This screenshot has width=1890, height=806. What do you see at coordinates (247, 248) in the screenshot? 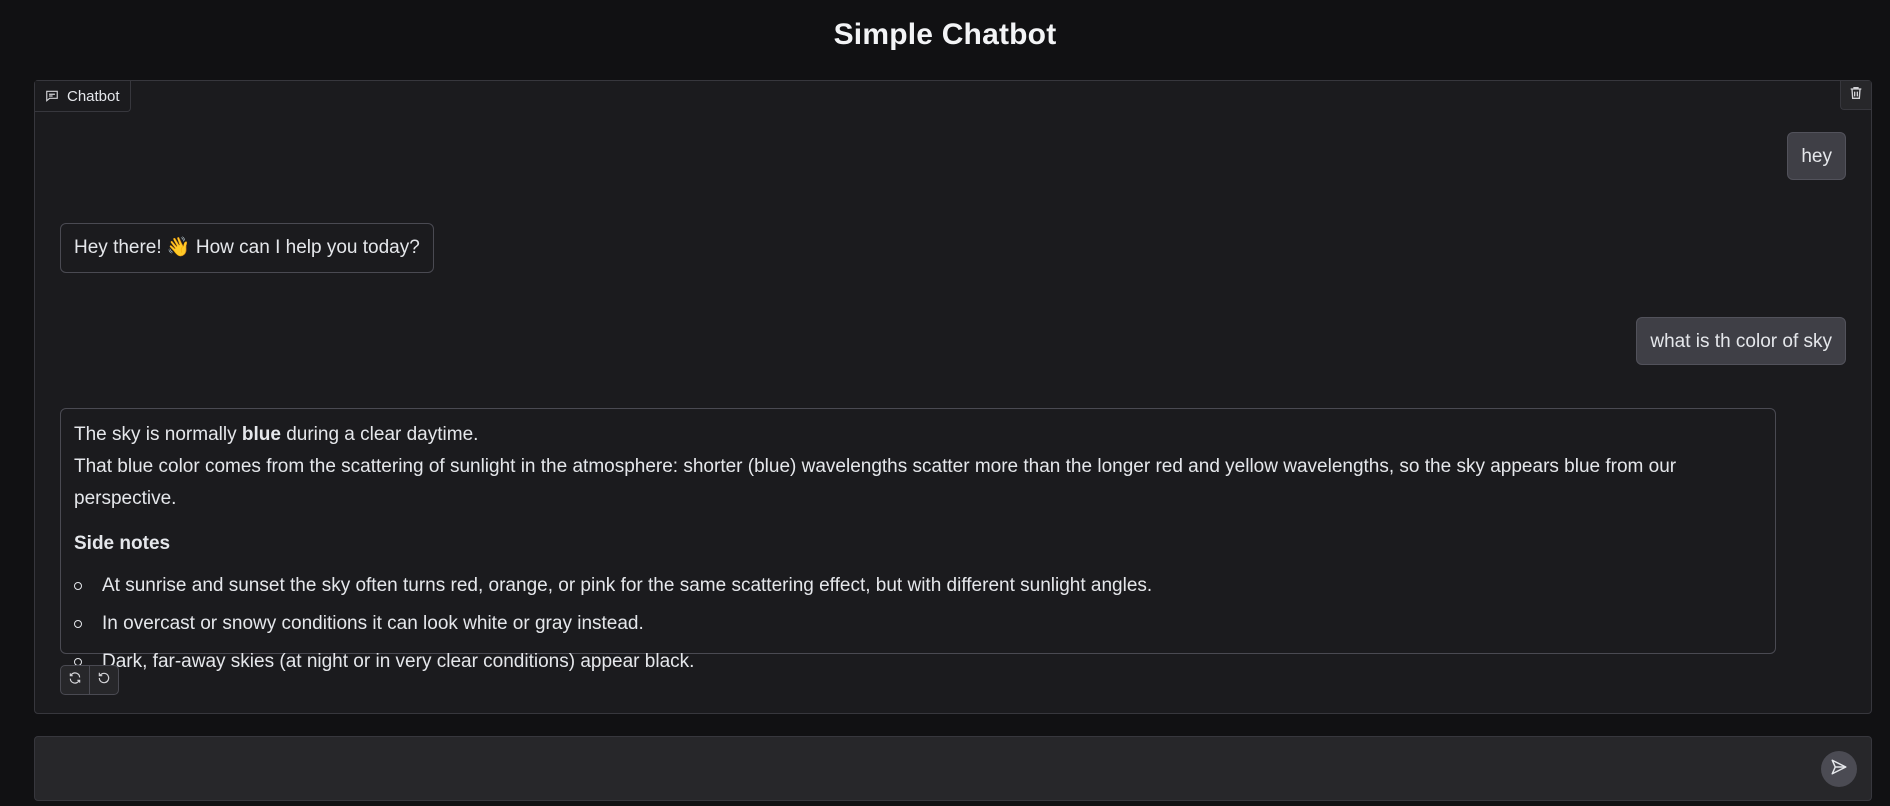
I see `assistant-message: Hey there! 👋 How can I help you today?` at bounding box center [247, 248].